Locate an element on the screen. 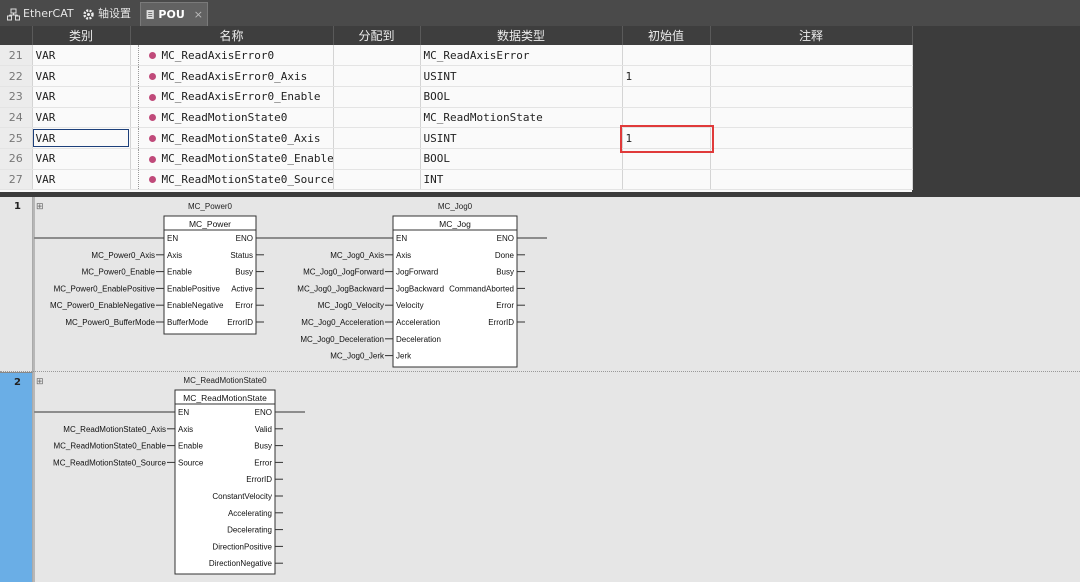 The width and height of the screenshot is (1080, 582). output-pin-Valid: Valid is located at coordinates (263, 429).